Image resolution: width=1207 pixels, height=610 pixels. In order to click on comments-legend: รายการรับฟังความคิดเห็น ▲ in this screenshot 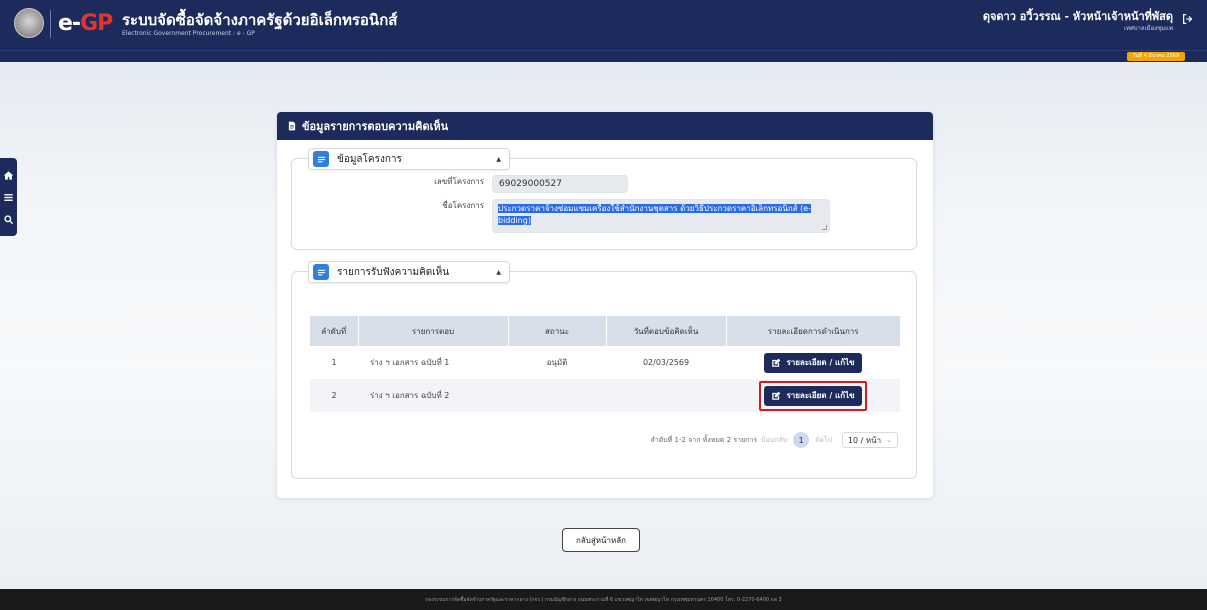, I will do `click(409, 272)`.